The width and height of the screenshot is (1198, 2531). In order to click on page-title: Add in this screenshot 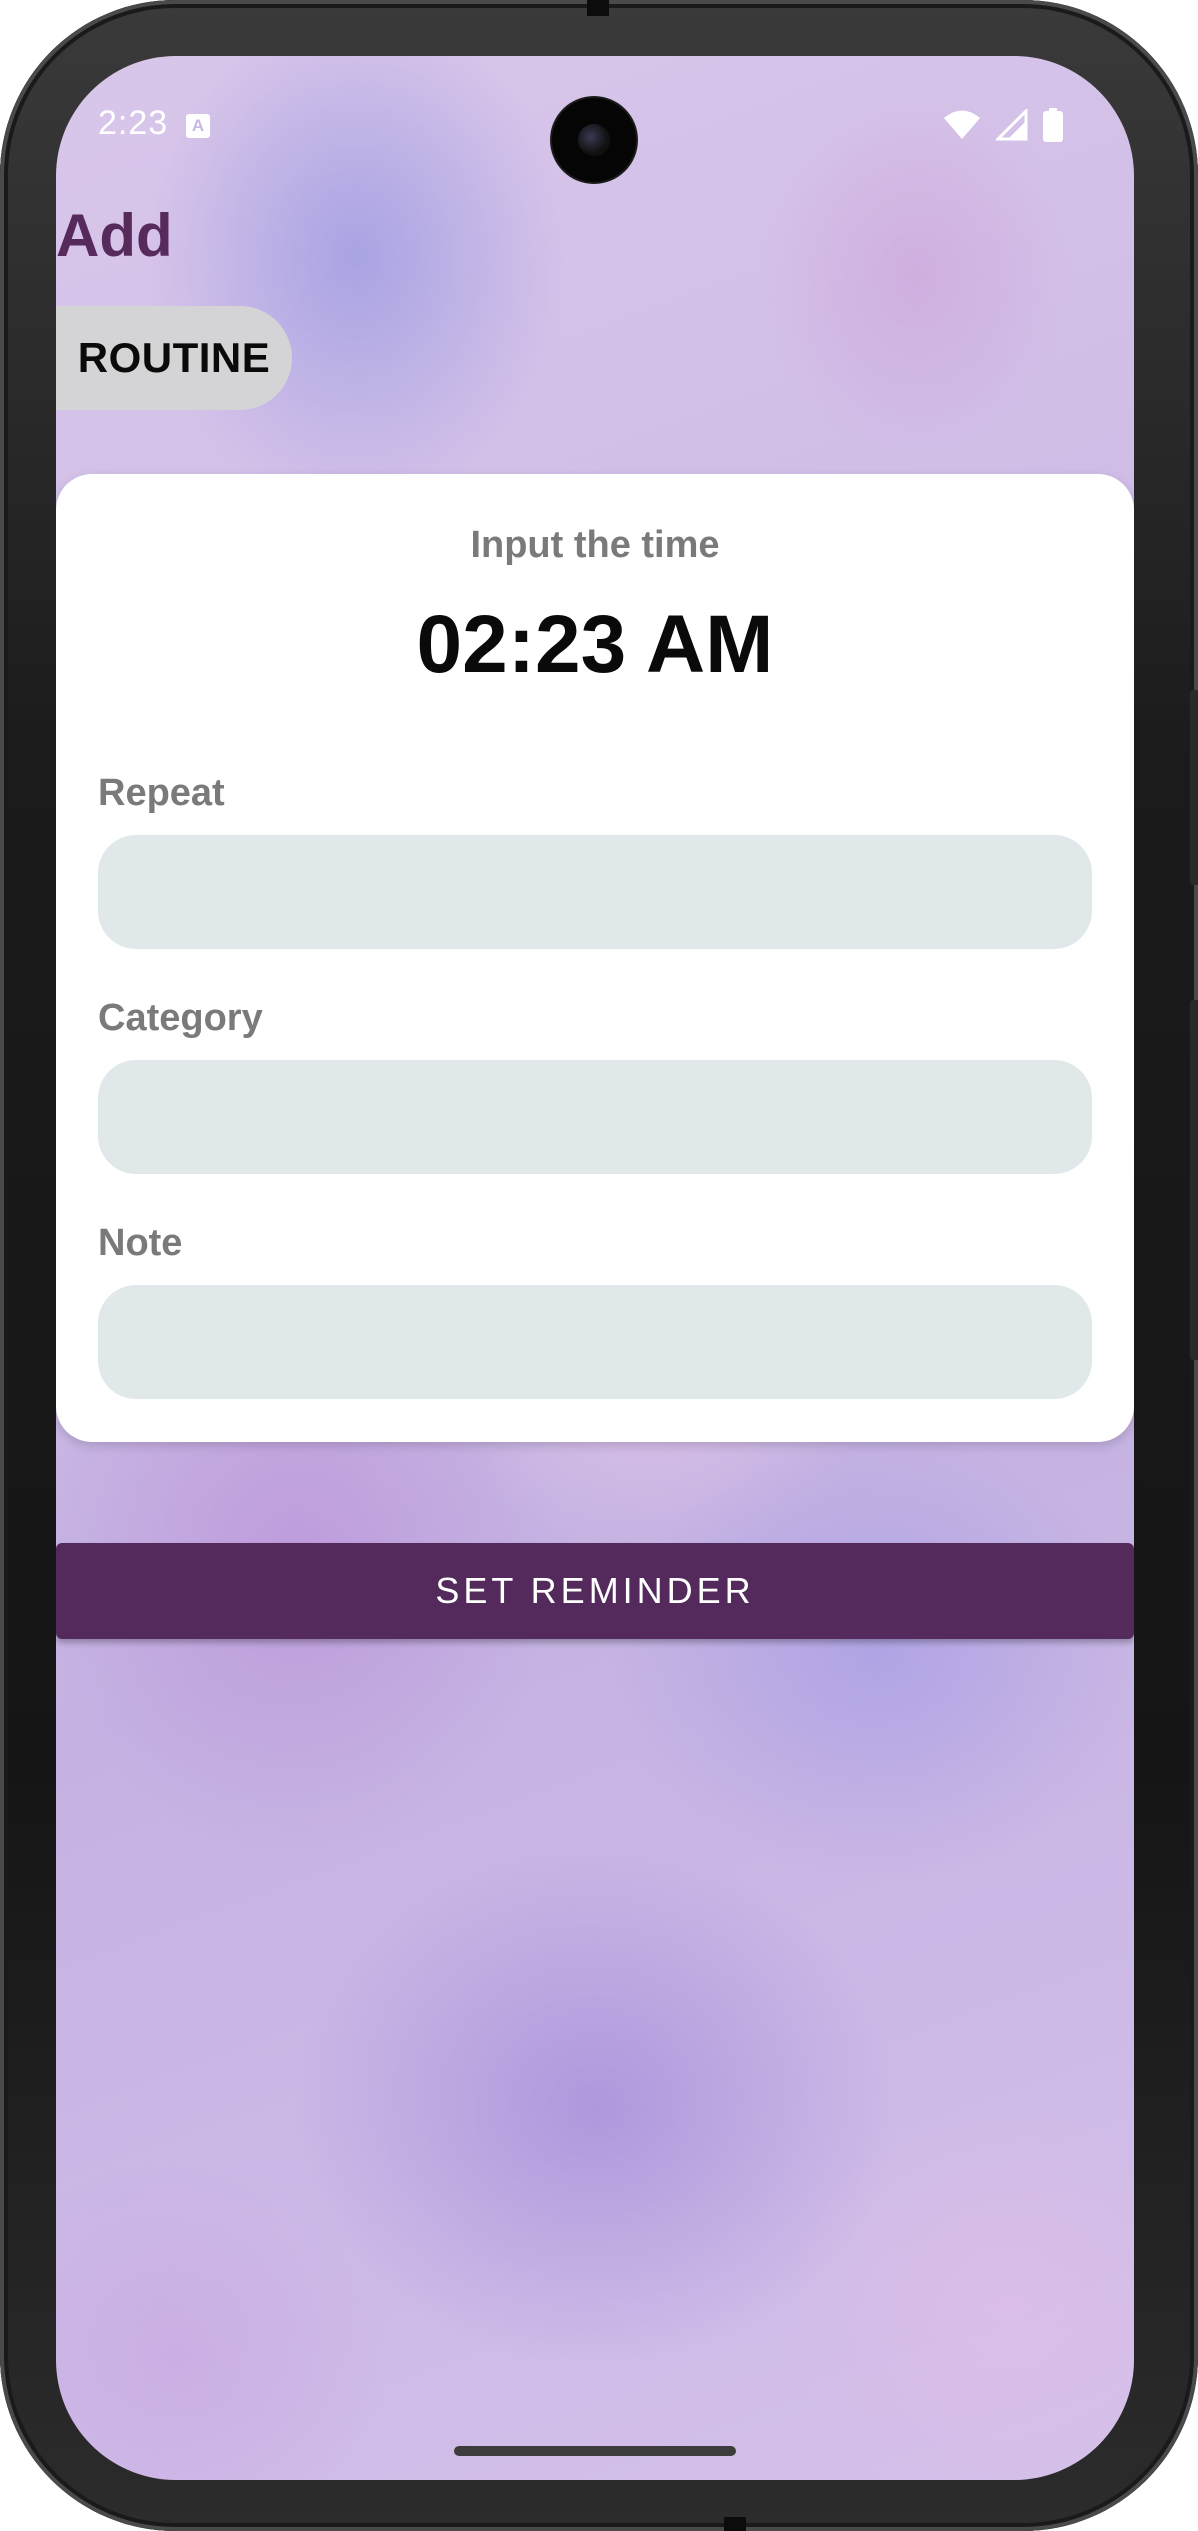, I will do `click(114, 235)`.